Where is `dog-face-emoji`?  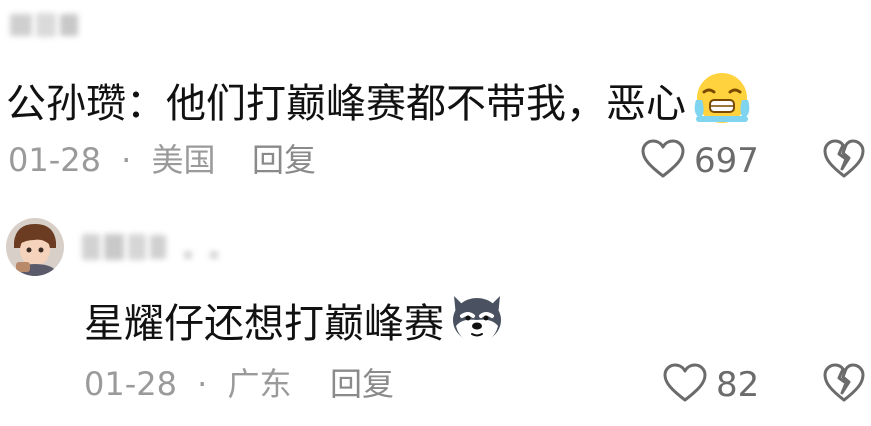 dog-face-emoji is located at coordinates (477, 323).